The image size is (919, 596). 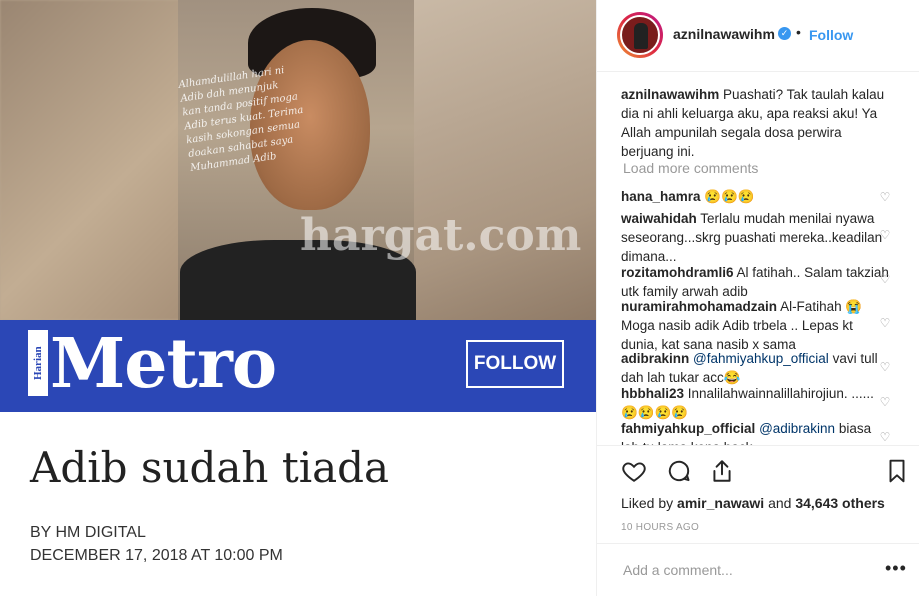 I want to click on metro-banner: Harian Metro FOLLOW, so click(x=298, y=366).